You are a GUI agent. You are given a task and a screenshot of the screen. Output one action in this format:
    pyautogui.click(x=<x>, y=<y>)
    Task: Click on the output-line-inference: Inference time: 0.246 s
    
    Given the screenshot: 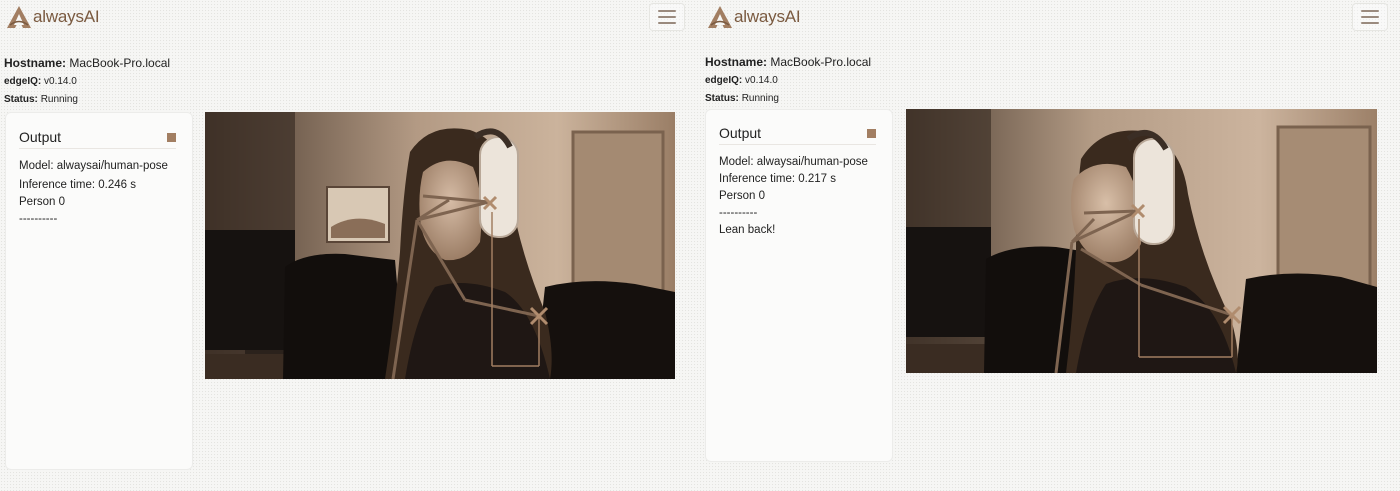 What is the action you would take?
    pyautogui.click(x=77, y=185)
    